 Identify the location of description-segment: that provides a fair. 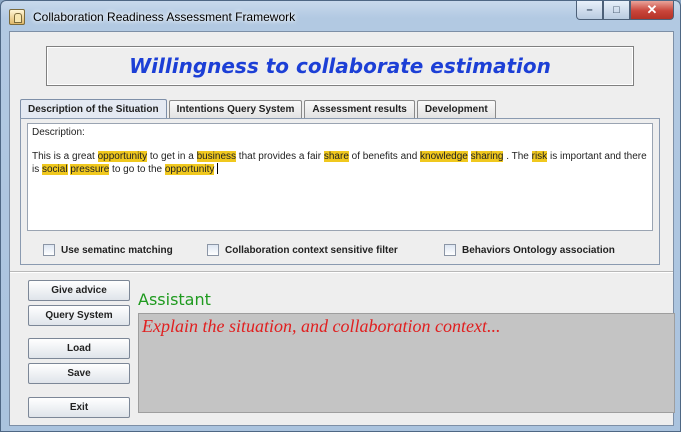
(280, 156).